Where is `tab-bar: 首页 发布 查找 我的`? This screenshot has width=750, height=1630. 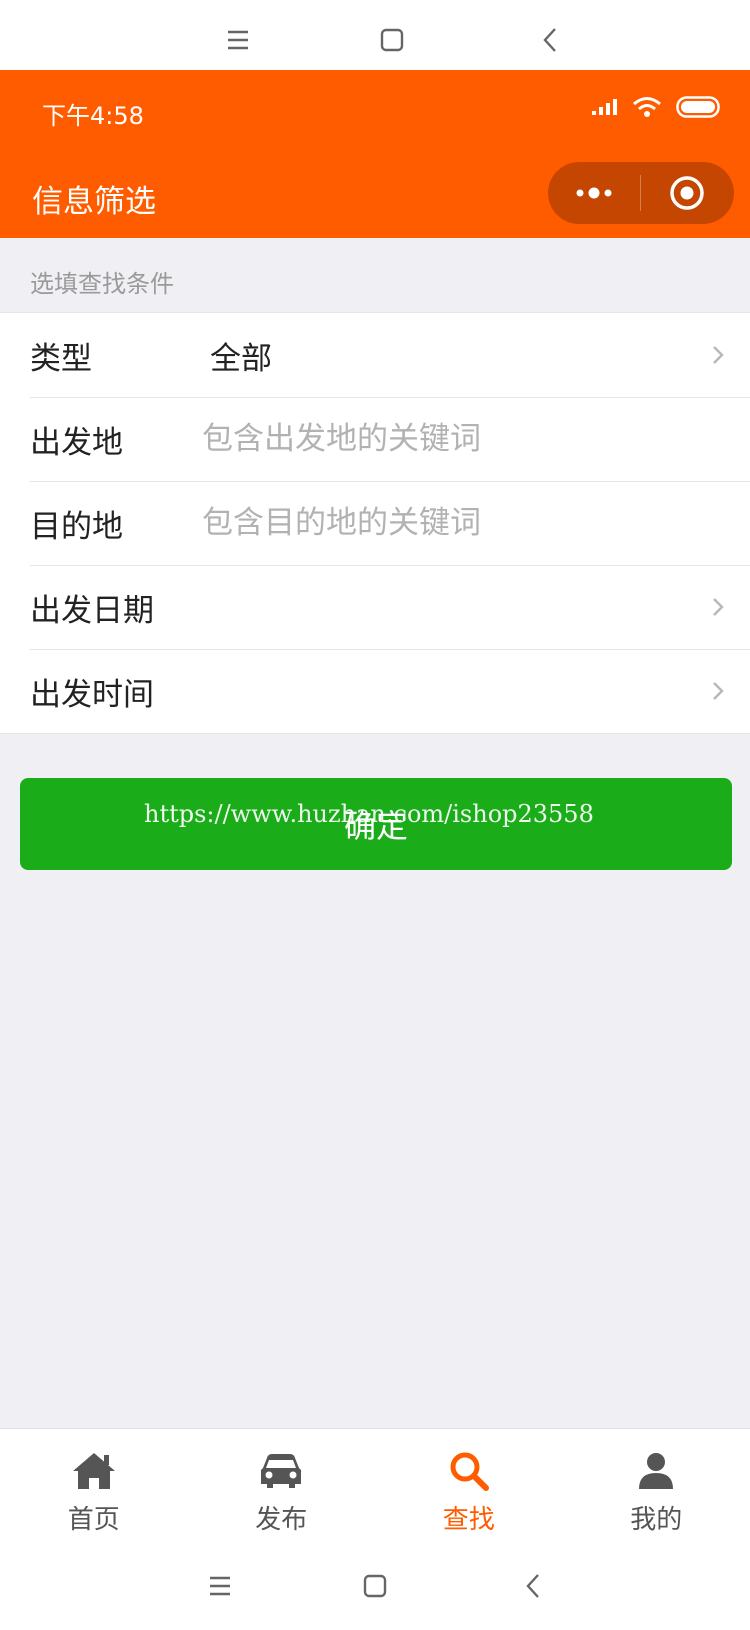
tab-bar: 首页 发布 查找 我的 is located at coordinates (375, 1485).